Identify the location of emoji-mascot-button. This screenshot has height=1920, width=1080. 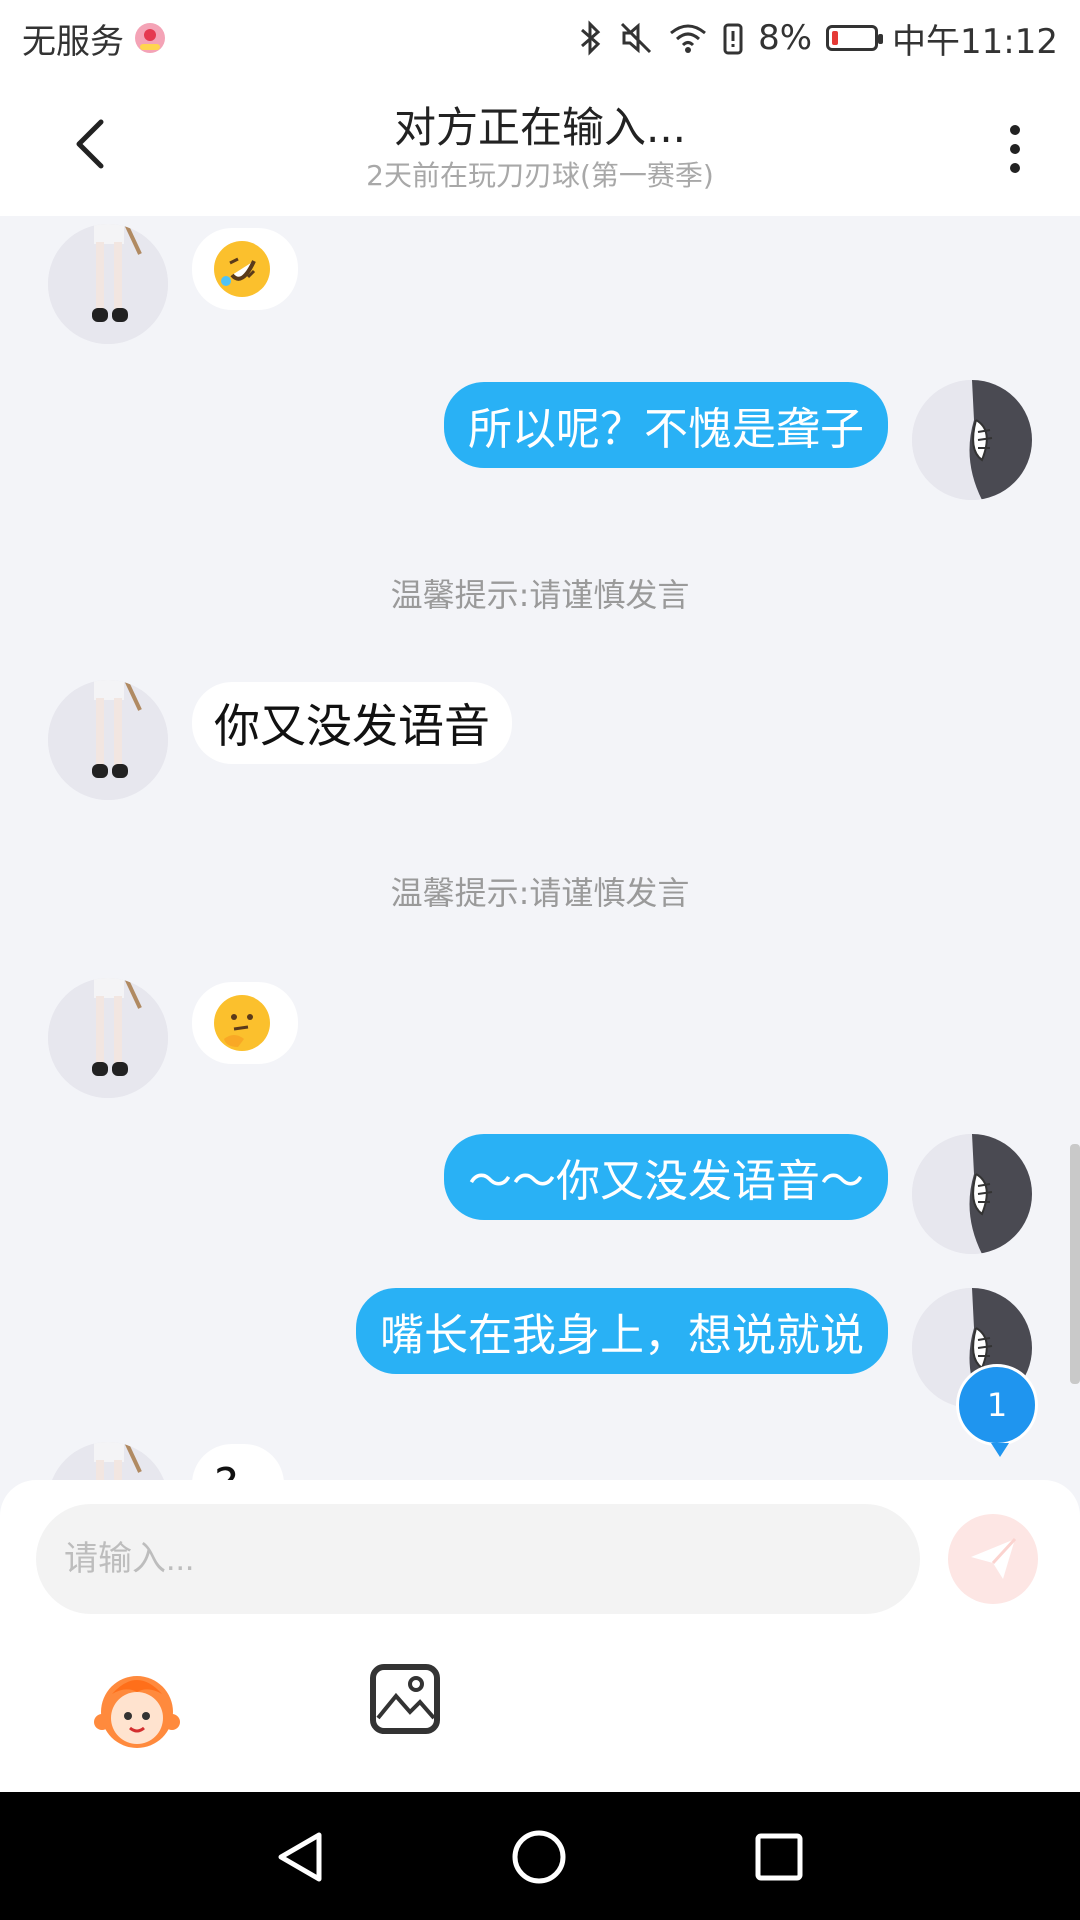
(137, 1707).